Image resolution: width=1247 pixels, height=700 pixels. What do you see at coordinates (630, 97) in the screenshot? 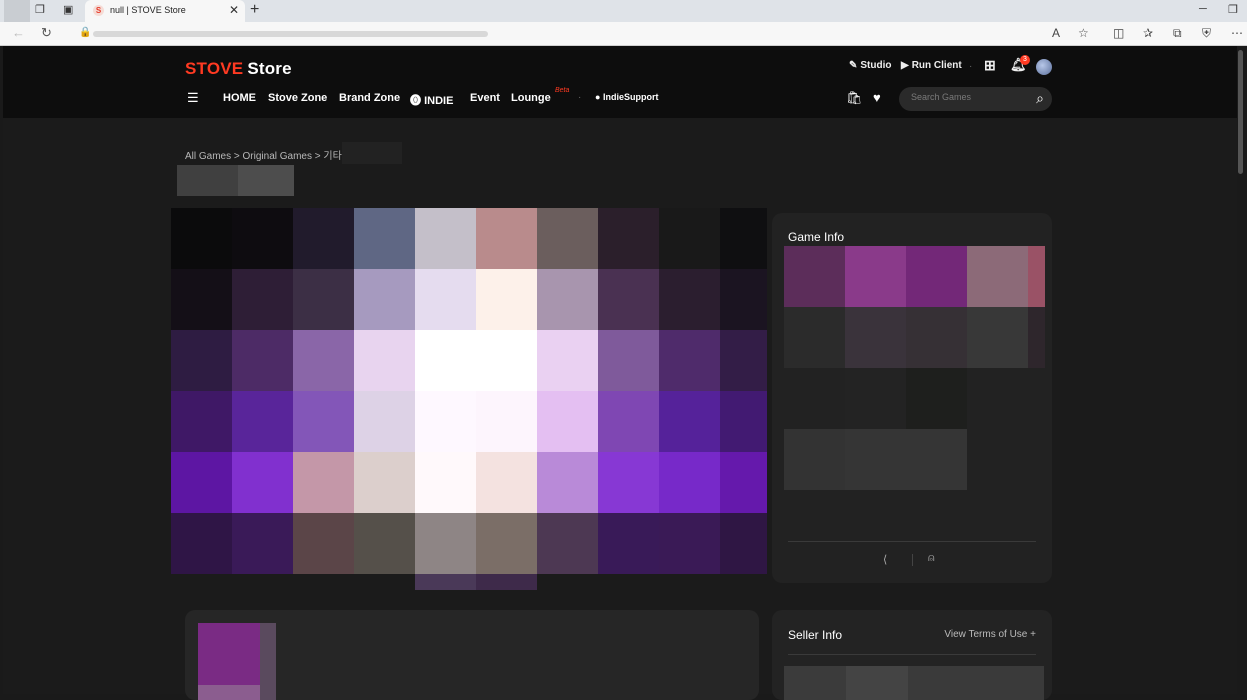
I see `indie-support-label: IndieSupport` at bounding box center [630, 97].